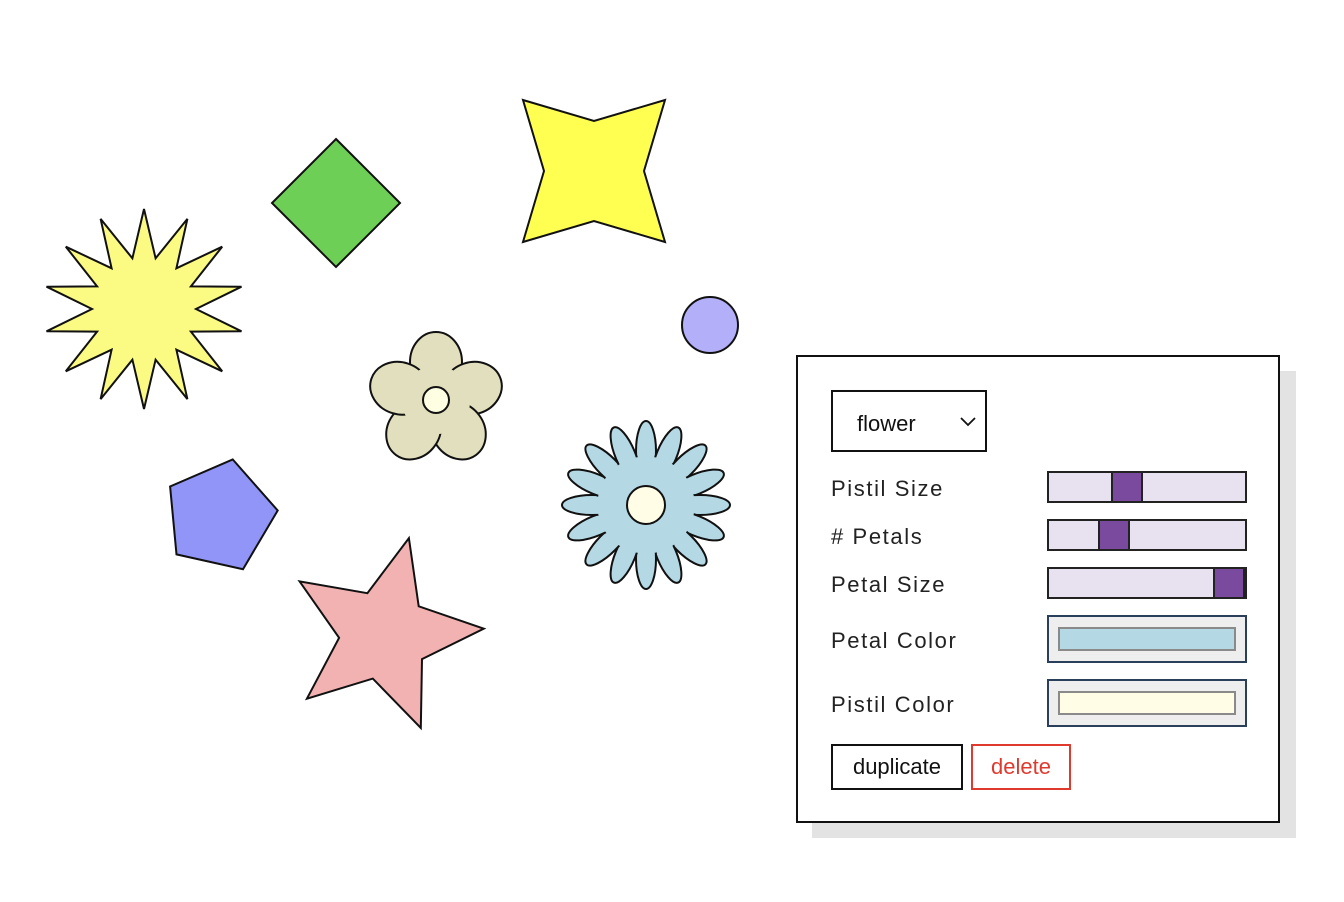 The width and height of the screenshot is (1344, 902). Describe the element at coordinates (1021, 767) in the screenshot. I see `delete-button: delete` at that location.